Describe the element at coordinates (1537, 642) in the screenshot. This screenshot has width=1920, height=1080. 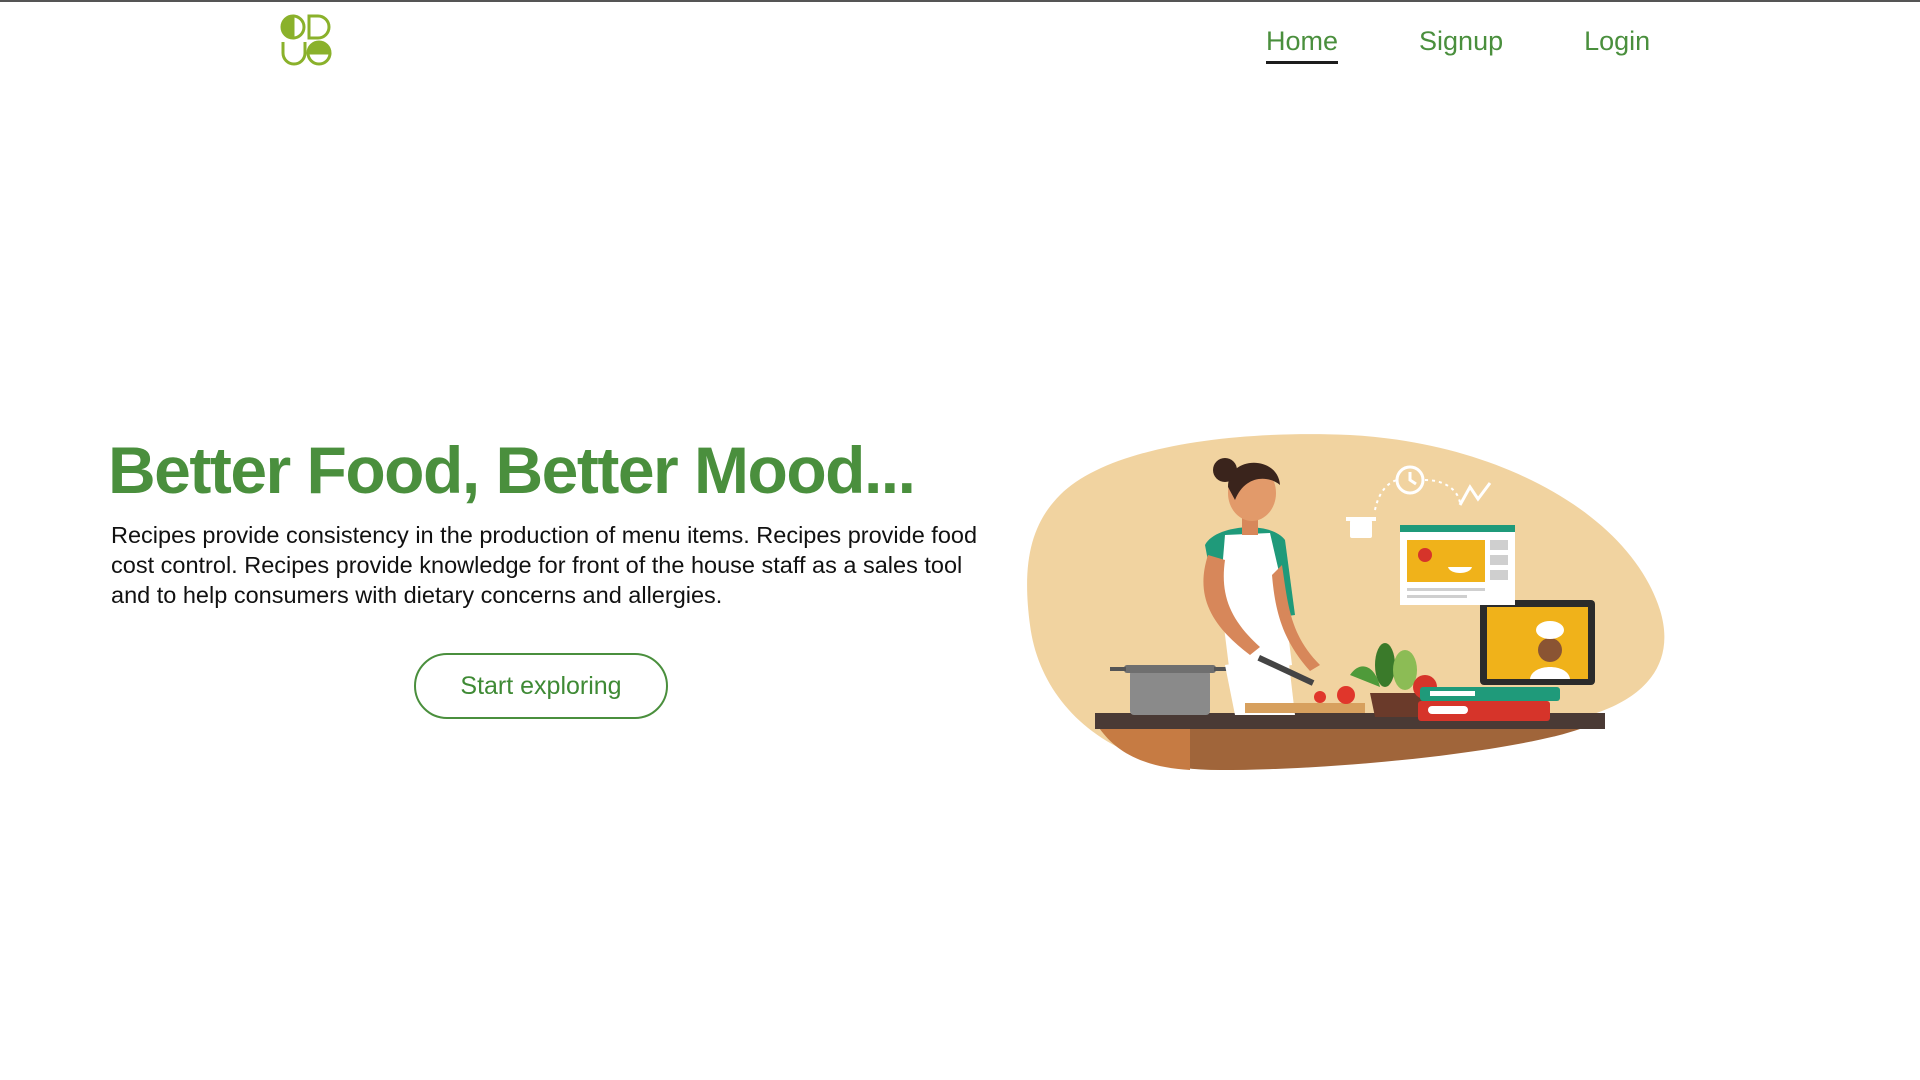
I see `laptop-chef-icon` at that location.